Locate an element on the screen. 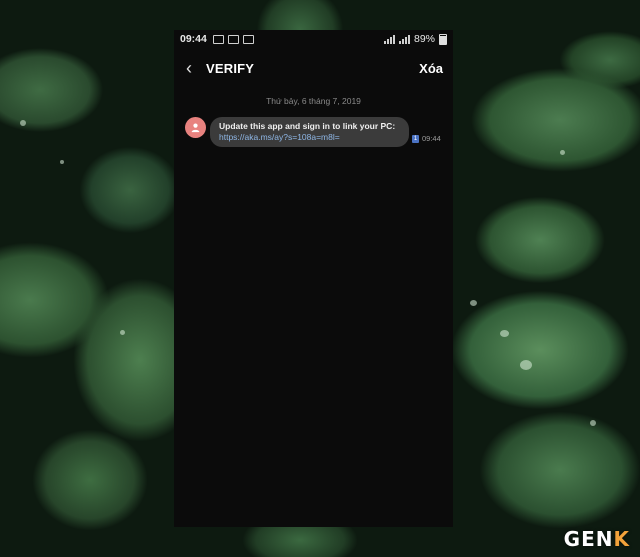  battery-percent: 89% is located at coordinates (424, 39).